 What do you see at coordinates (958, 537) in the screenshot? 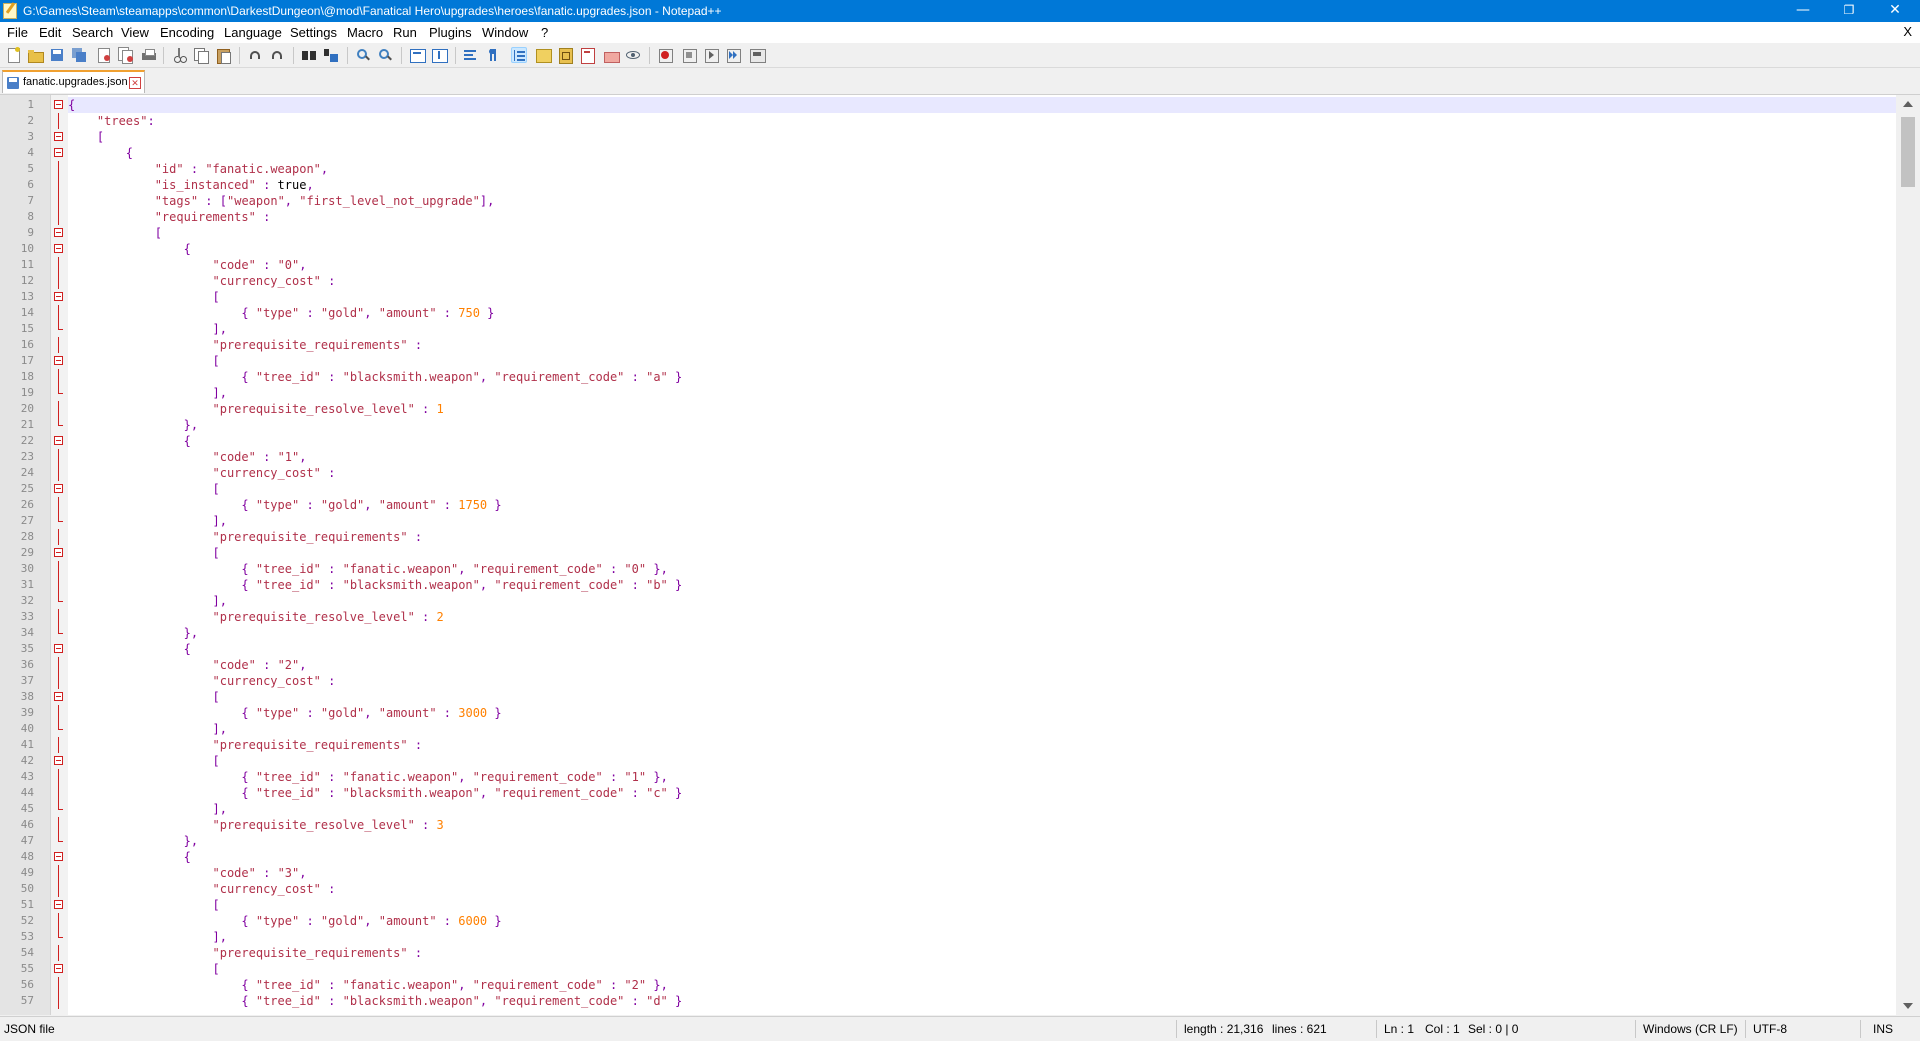
I see `code-line: 28 "prerequisite_requirements" :` at bounding box center [958, 537].